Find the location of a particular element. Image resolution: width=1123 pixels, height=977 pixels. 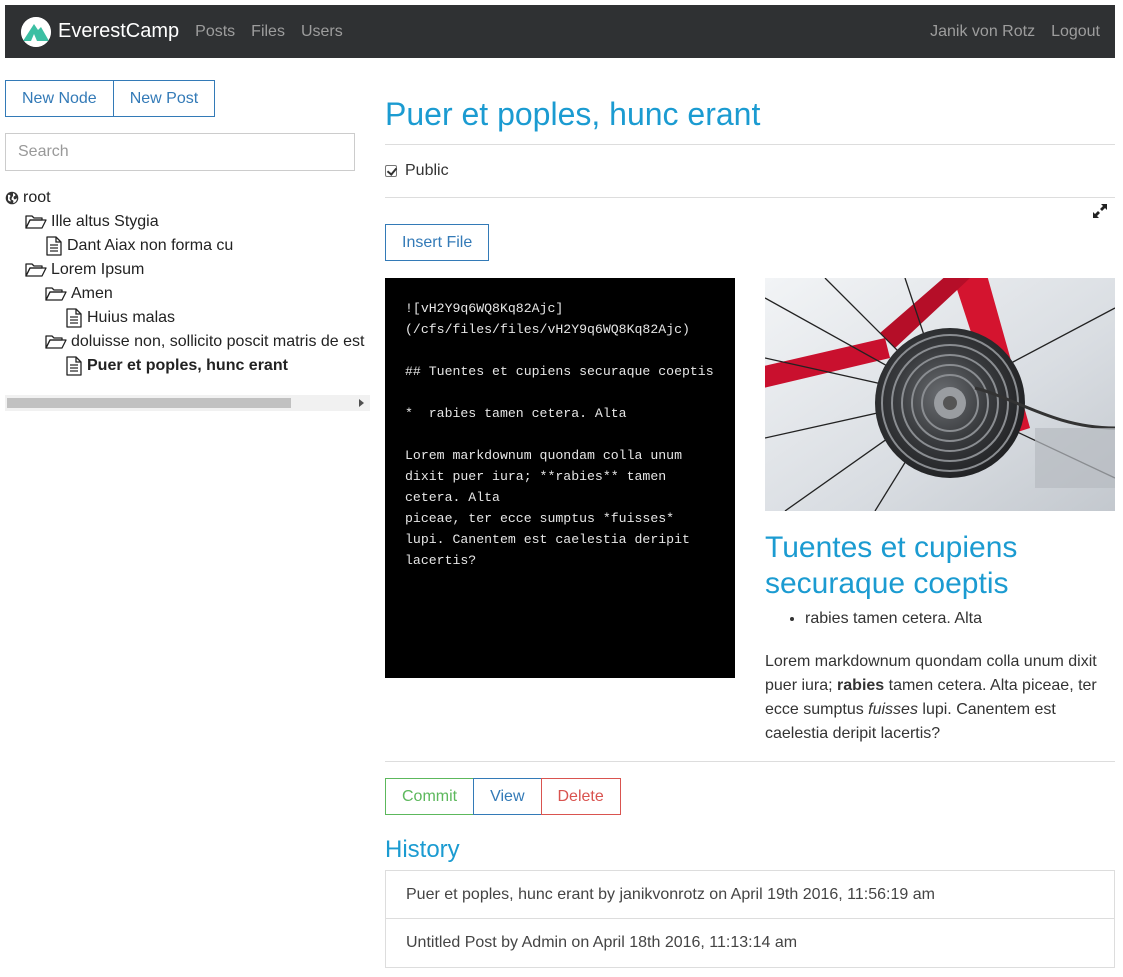

new-post-button: New Post is located at coordinates (164, 98).